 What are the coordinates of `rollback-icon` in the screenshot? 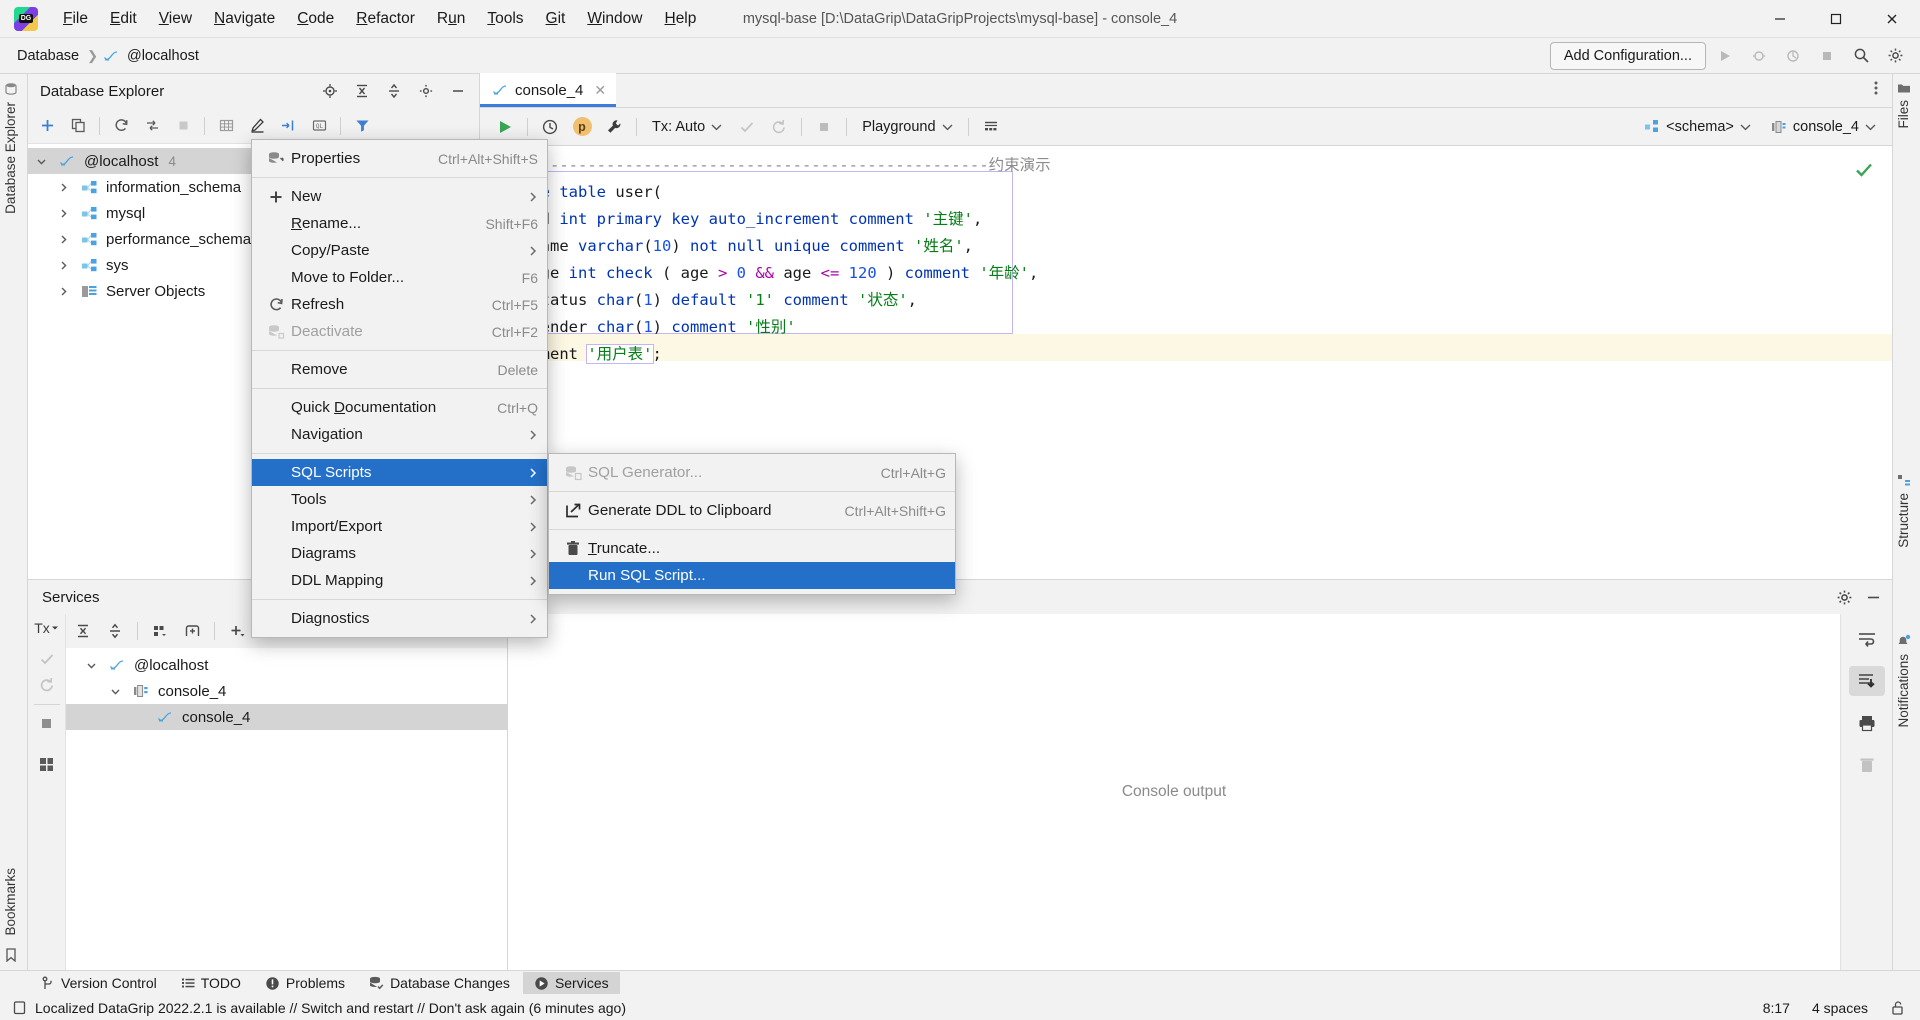 It's located at (779, 127).